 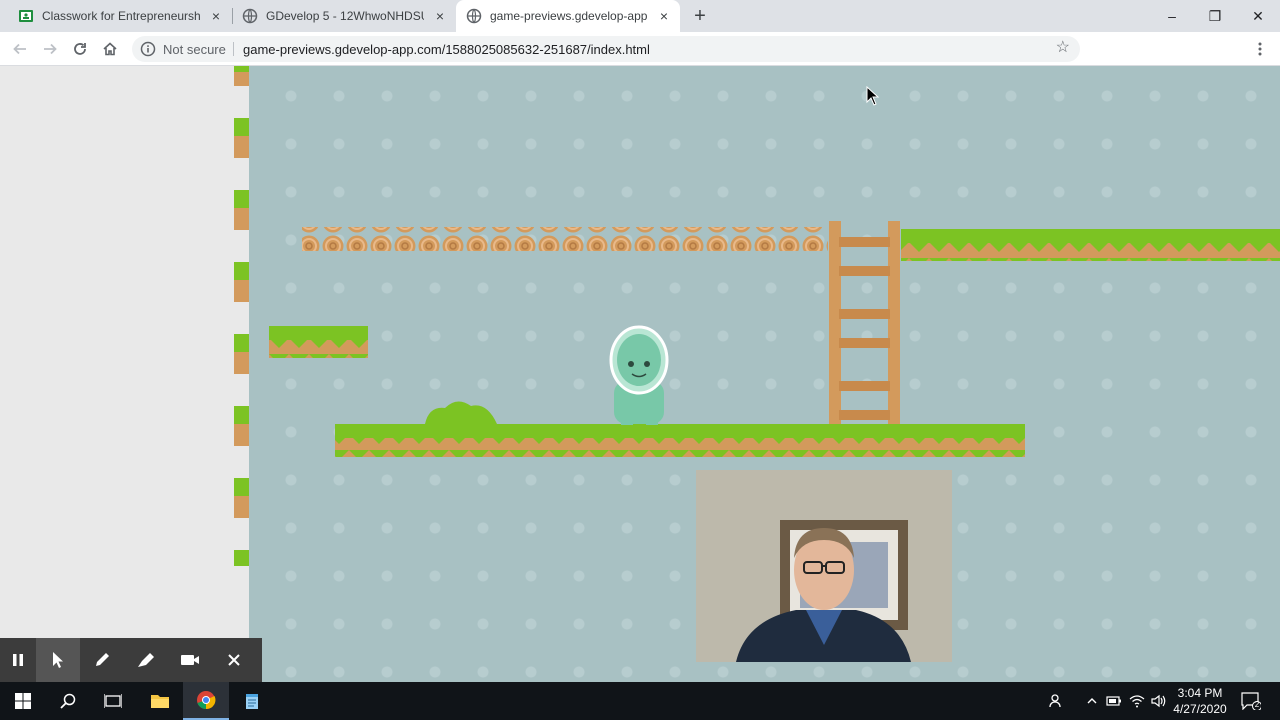 I want to click on tab-title: game-previews.gdevelop-app.com, so click(x=569, y=16).